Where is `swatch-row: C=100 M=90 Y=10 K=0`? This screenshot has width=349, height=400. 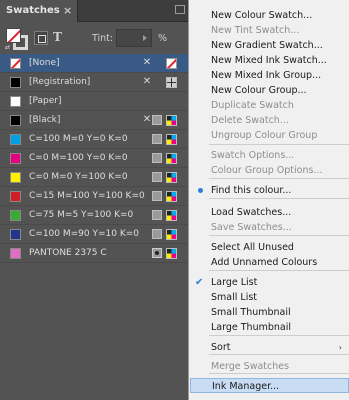 swatch-row: C=100 M=90 Y=10 K=0 is located at coordinates (94, 234).